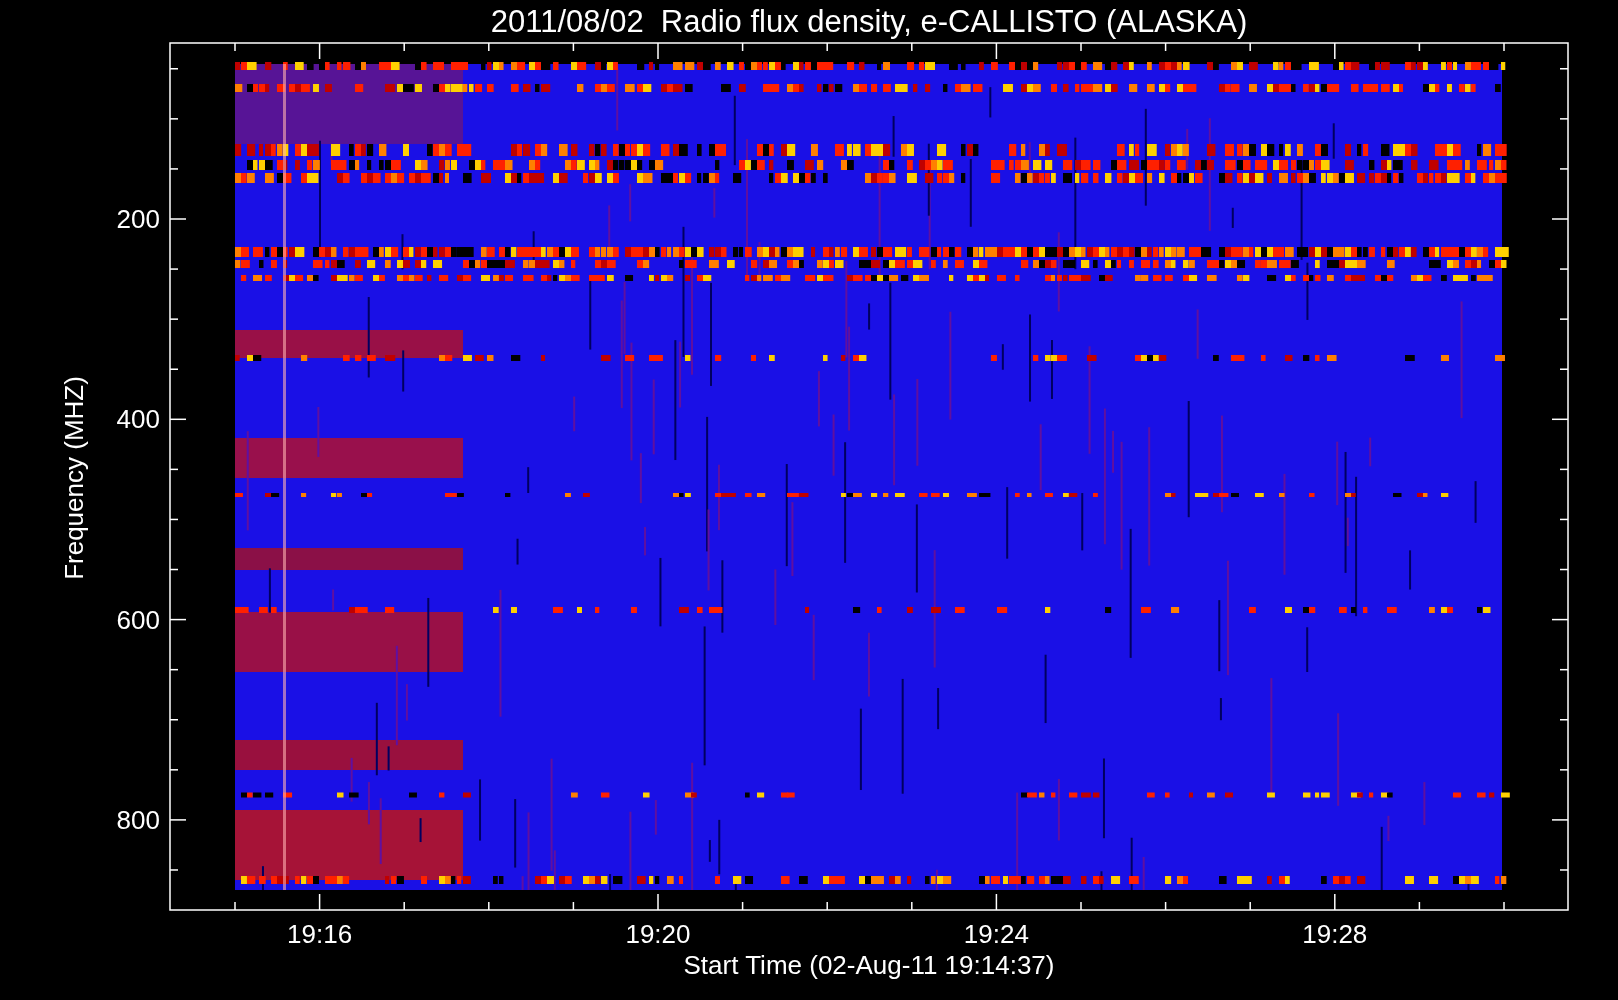 Image resolution: width=1618 pixels, height=1000 pixels. What do you see at coordinates (138, 419) in the screenshot?
I see `y-tick-label: 400` at bounding box center [138, 419].